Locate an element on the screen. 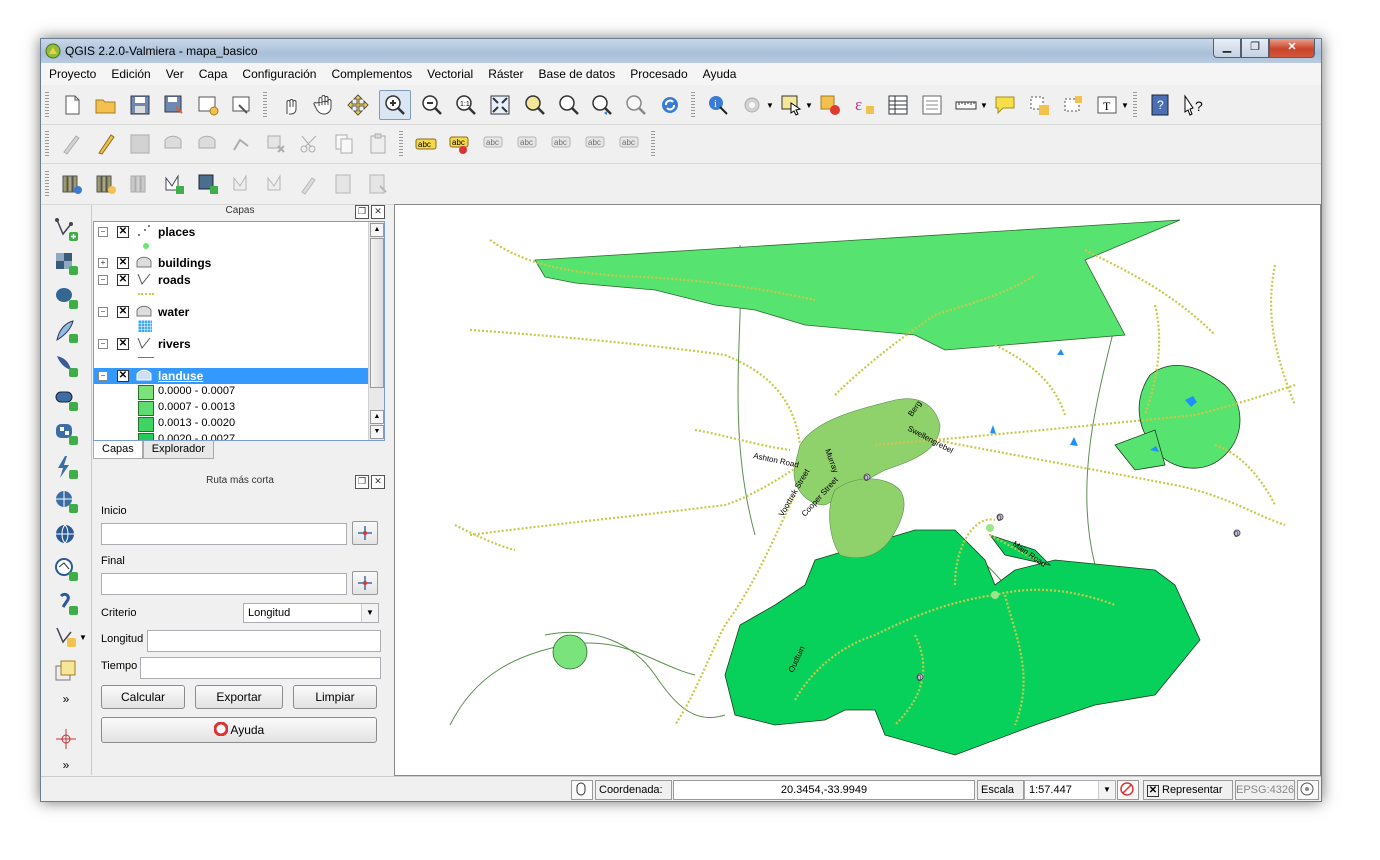 The image size is (1380, 860). menu-procesado: Procesado is located at coordinates (658, 74).